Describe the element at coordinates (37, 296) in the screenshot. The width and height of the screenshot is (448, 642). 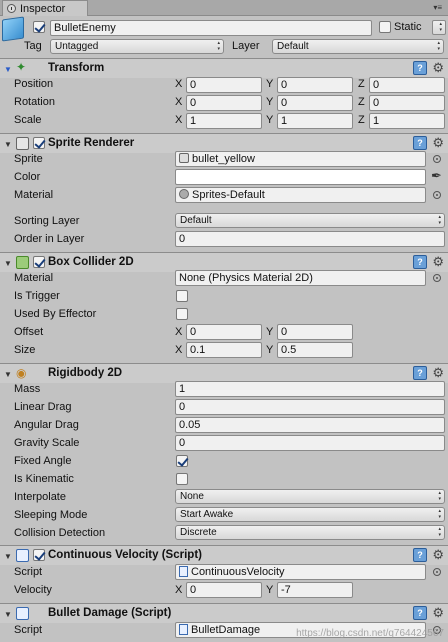
I see `is-trigger-label: Is Trigger` at that location.